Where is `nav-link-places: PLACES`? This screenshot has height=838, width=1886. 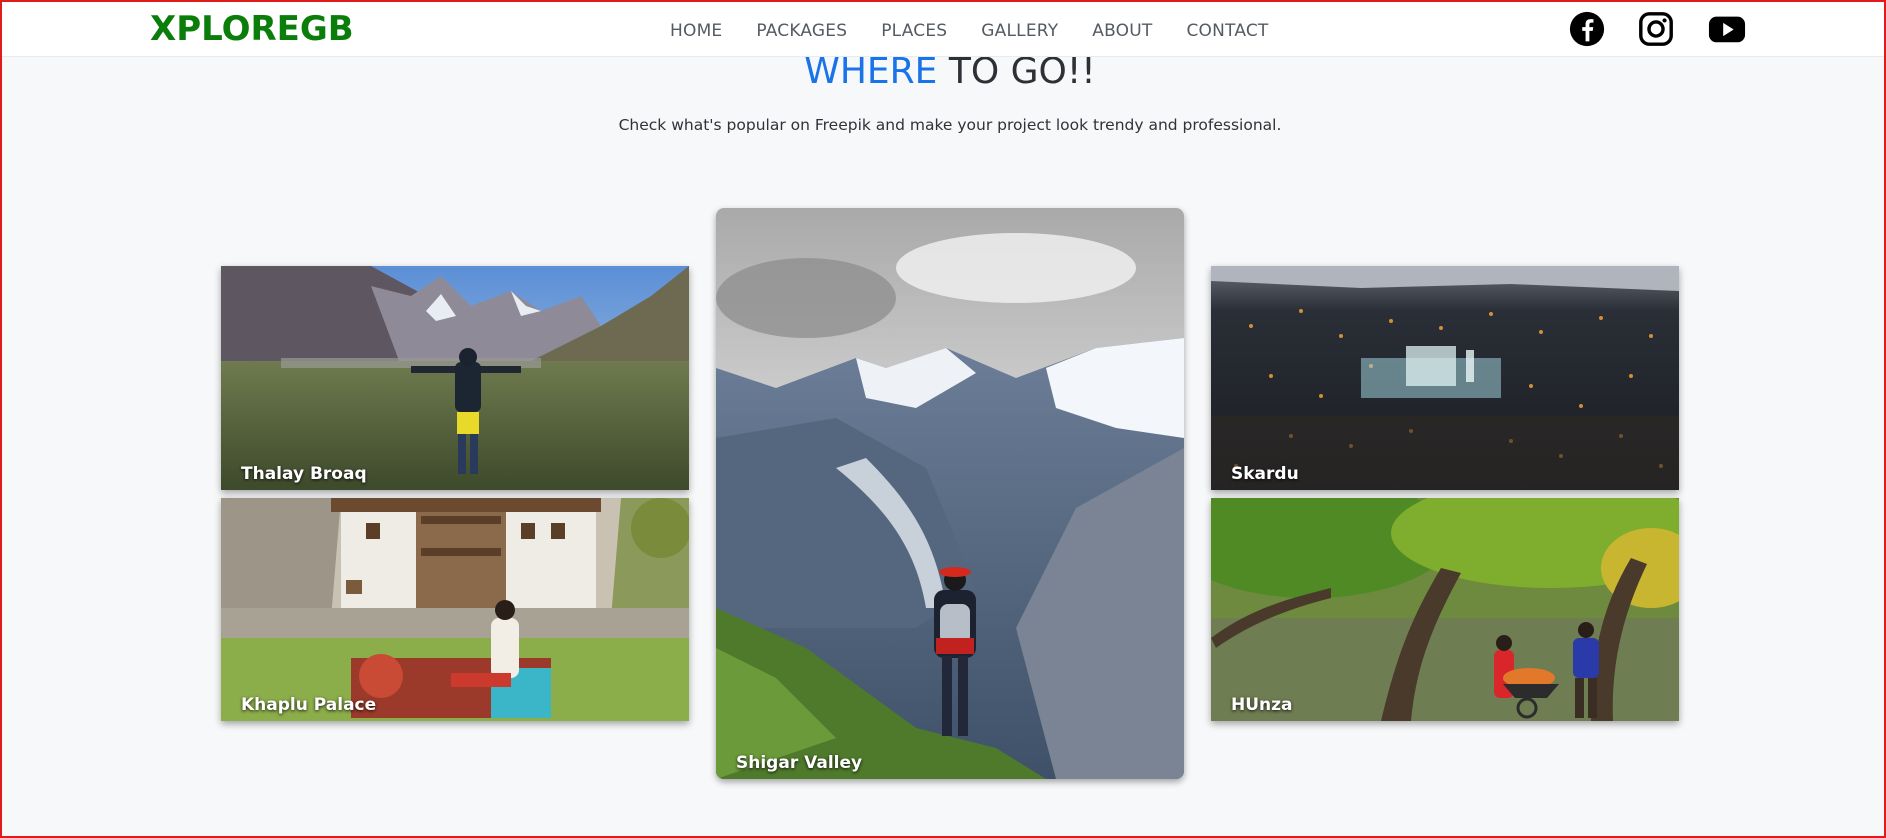 nav-link-places: PLACES is located at coordinates (914, 31).